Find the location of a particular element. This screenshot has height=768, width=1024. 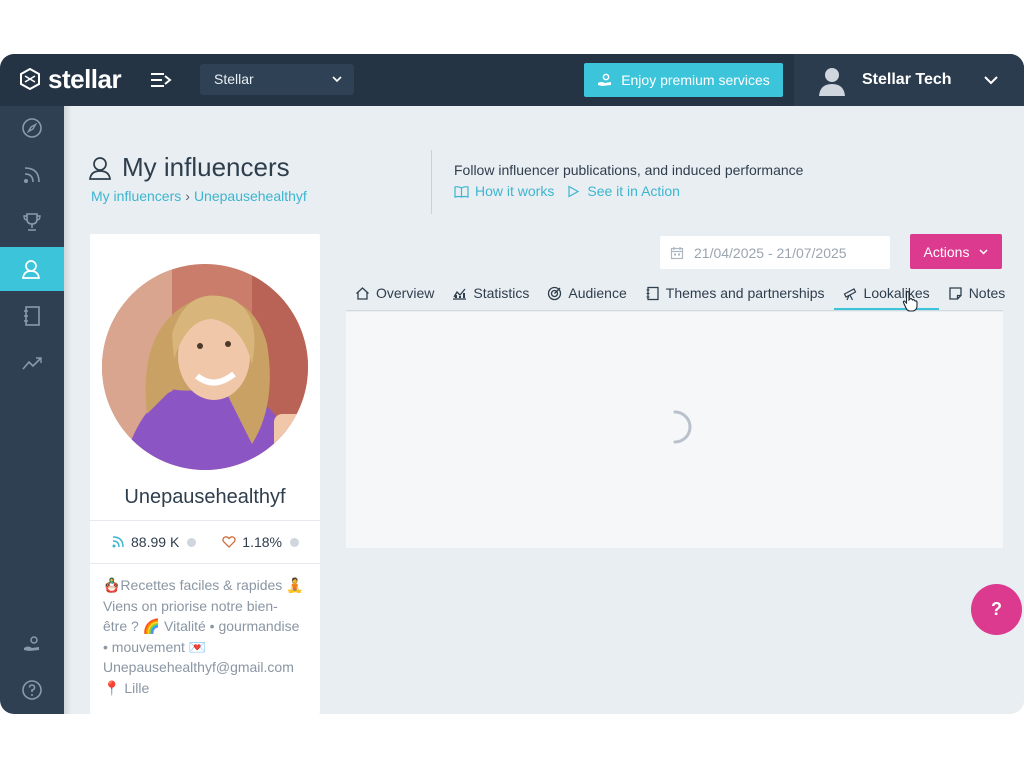

page-title: My influencers is located at coordinates (206, 167).